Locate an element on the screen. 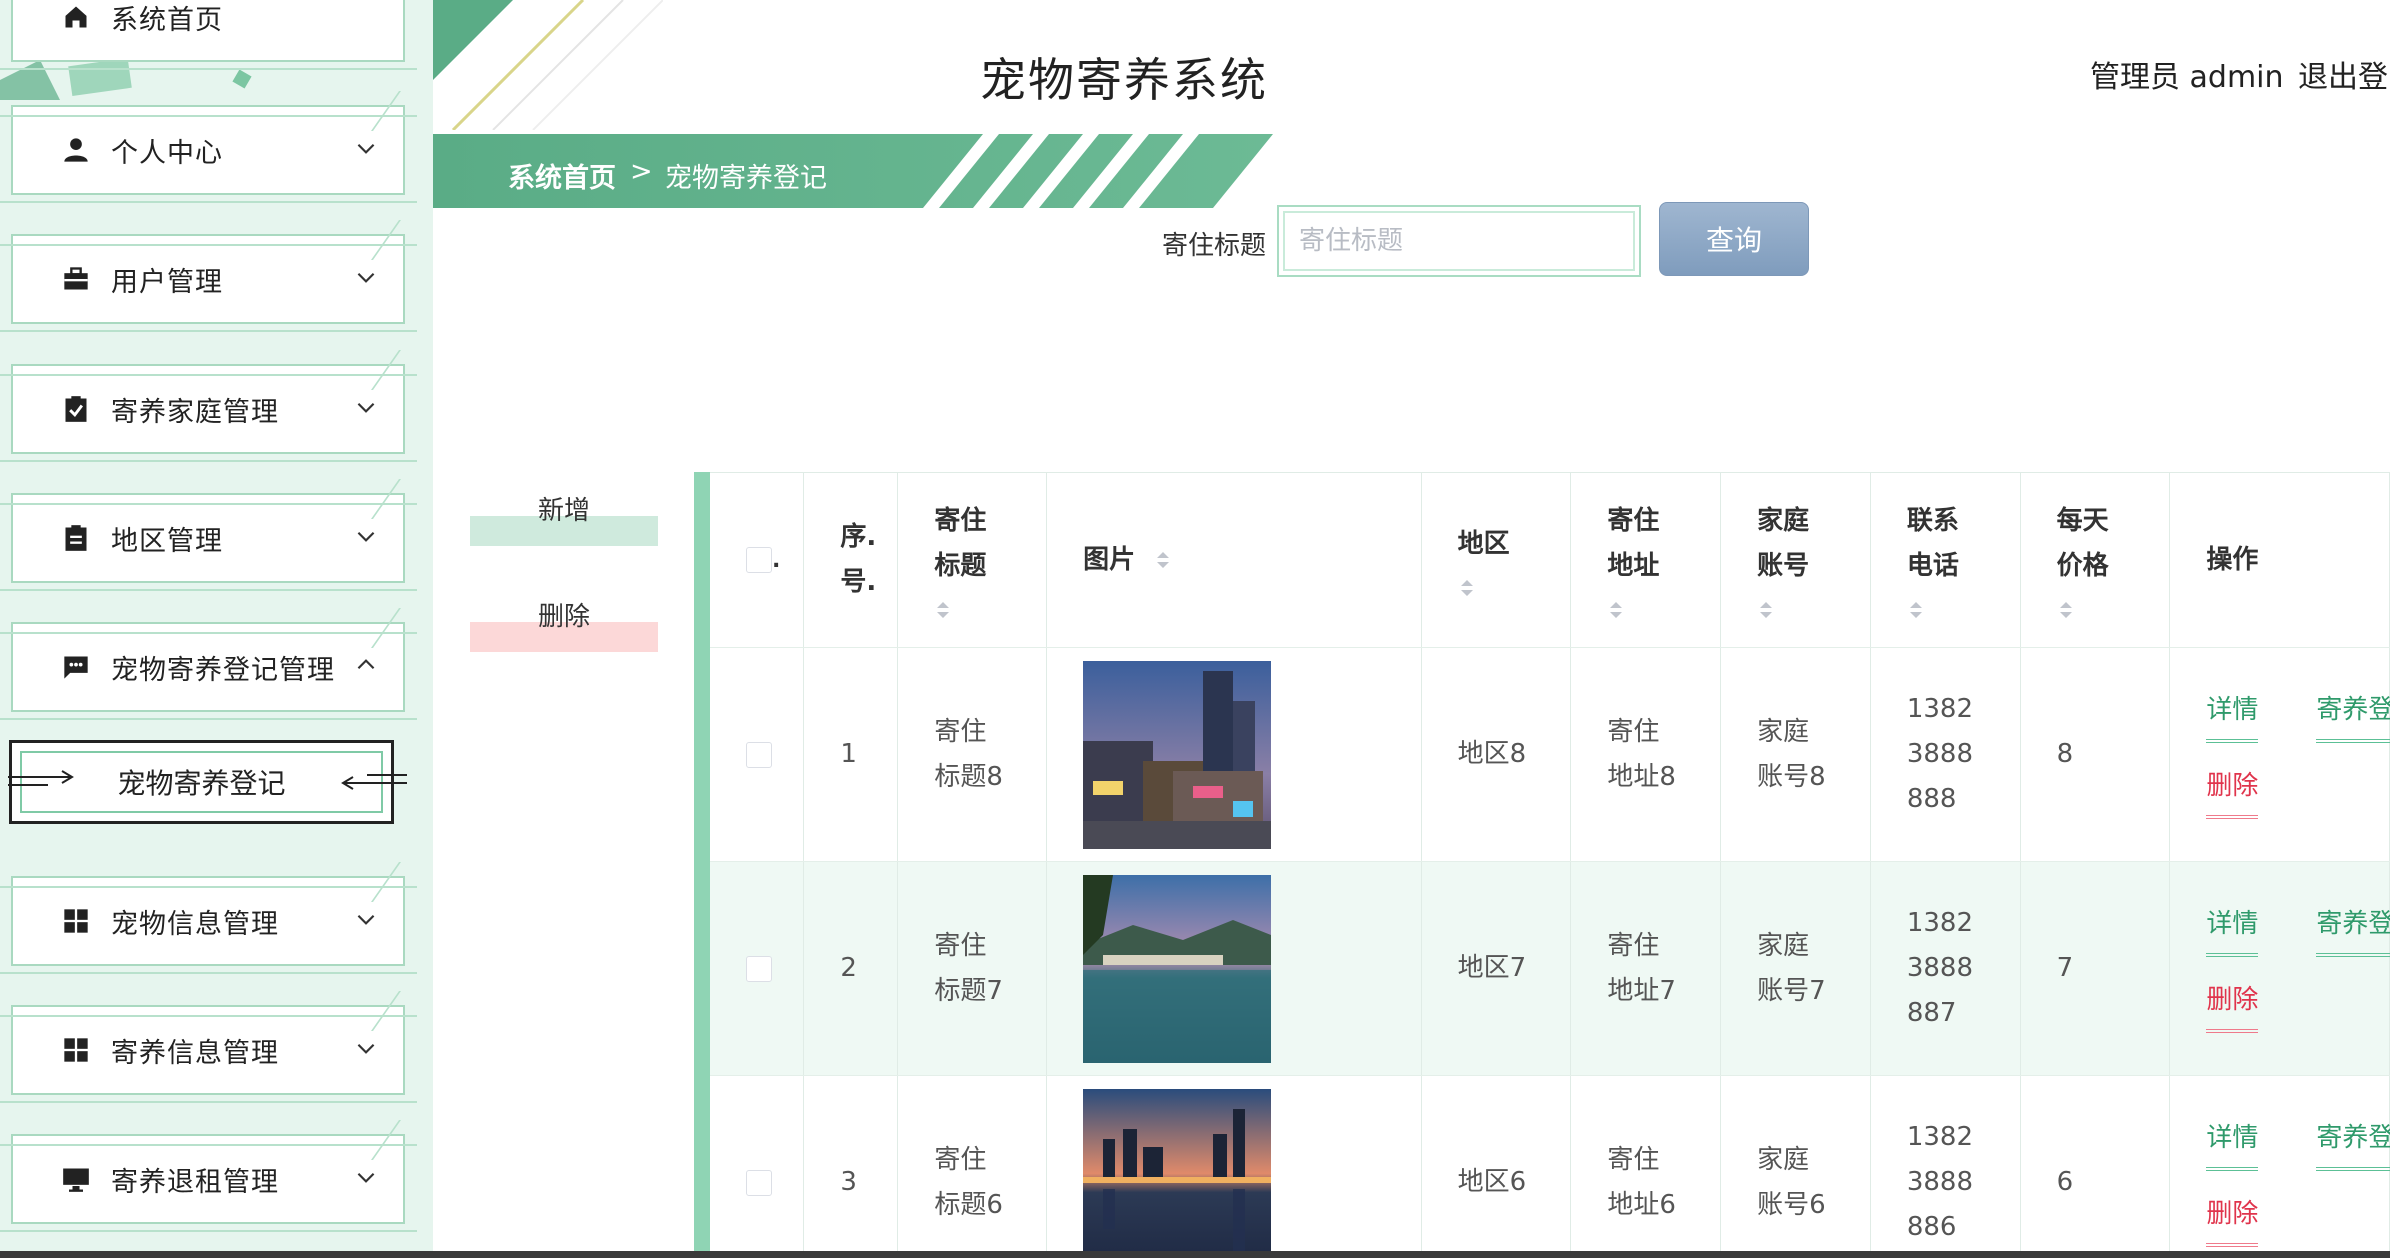  header-price: 每天 价格 is located at coordinates (2095, 560).